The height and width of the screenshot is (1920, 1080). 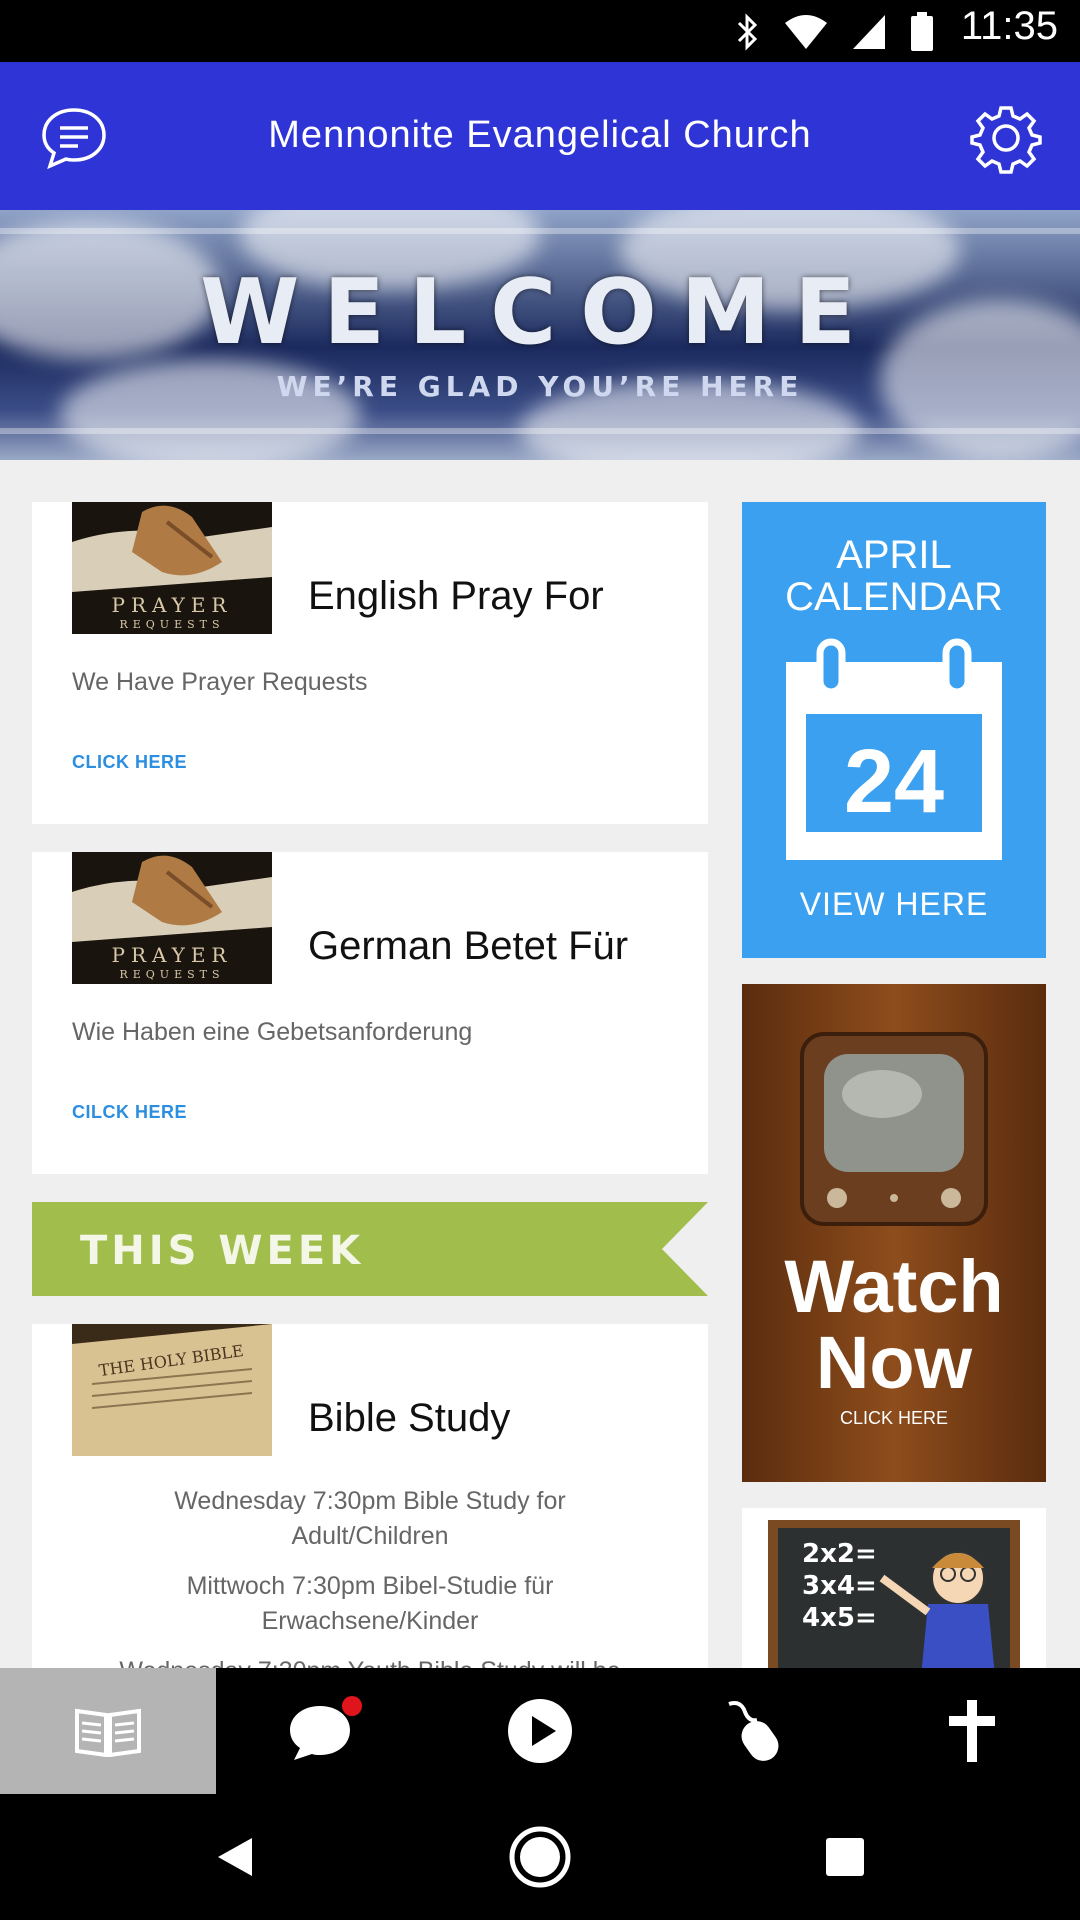 I want to click on chat-icon, so click(x=326, y=1728).